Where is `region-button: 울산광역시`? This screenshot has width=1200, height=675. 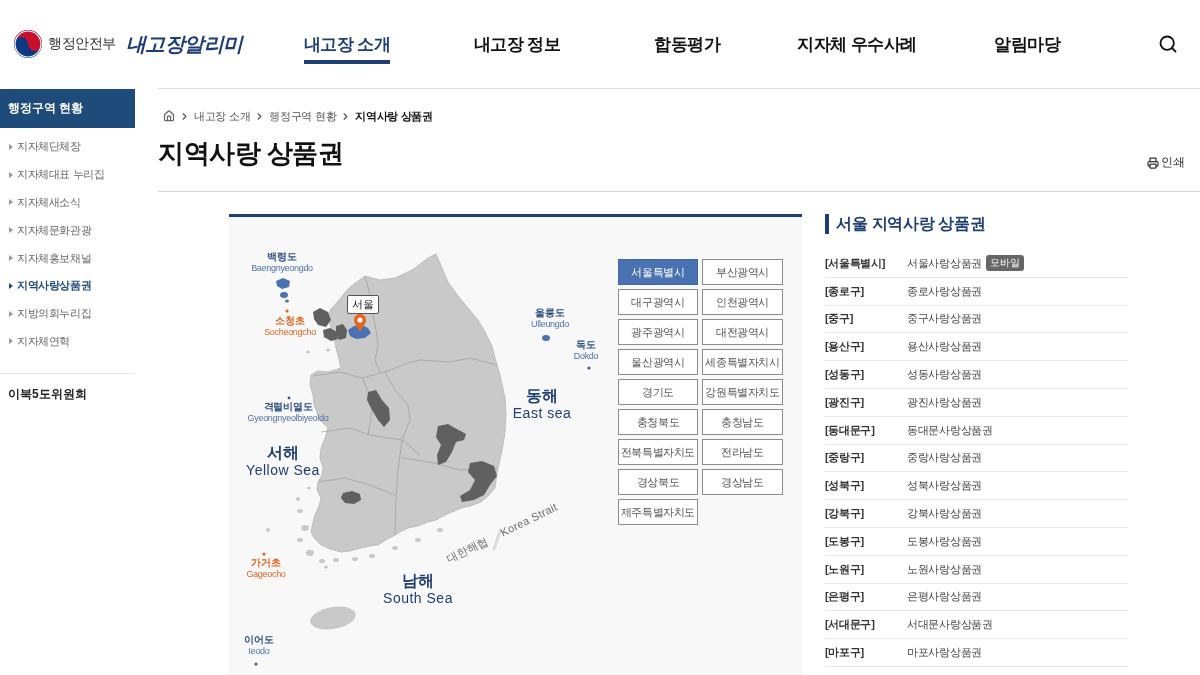
region-button: 울산광역시 is located at coordinates (658, 362).